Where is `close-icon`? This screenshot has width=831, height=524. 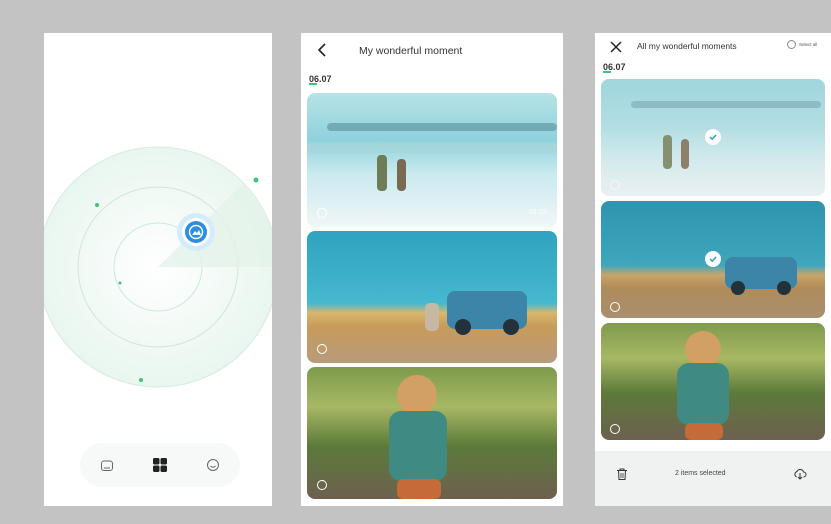
close-icon is located at coordinates (616, 47).